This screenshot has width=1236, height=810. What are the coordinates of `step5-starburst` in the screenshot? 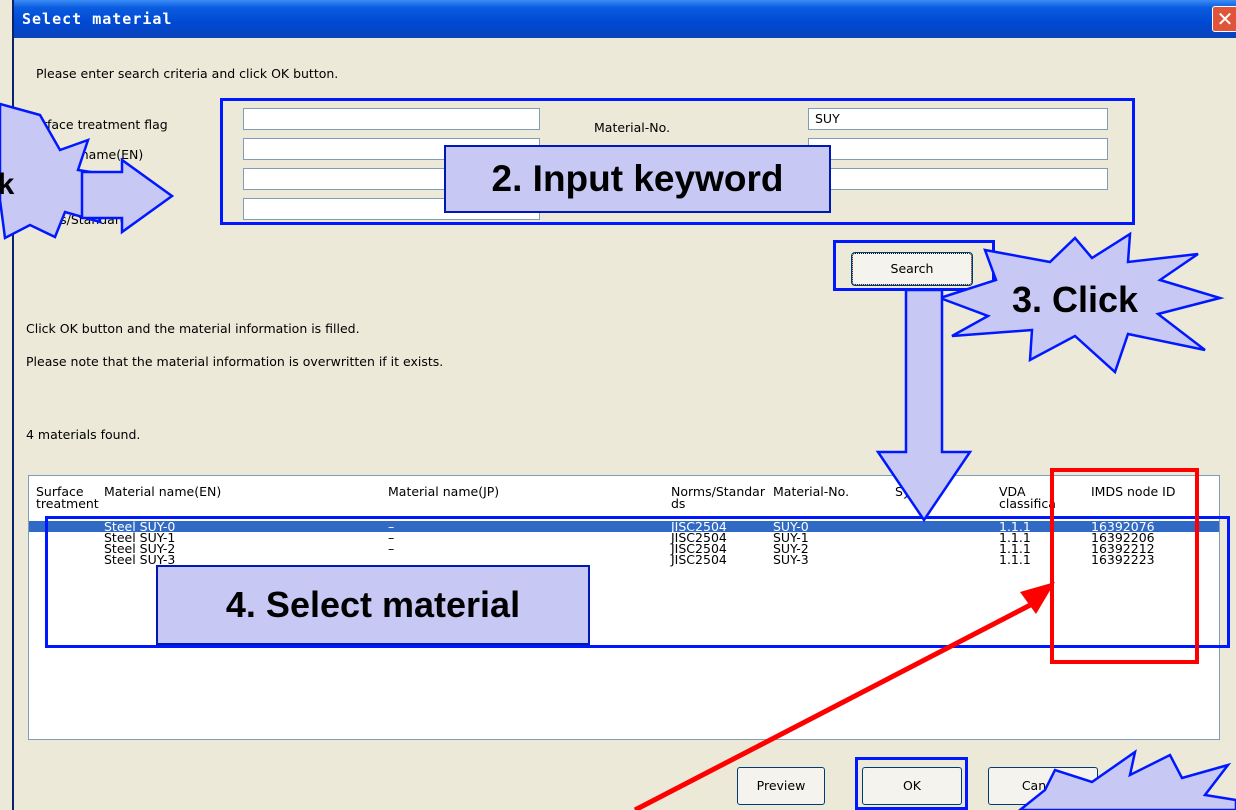 It's located at (1126, 779).